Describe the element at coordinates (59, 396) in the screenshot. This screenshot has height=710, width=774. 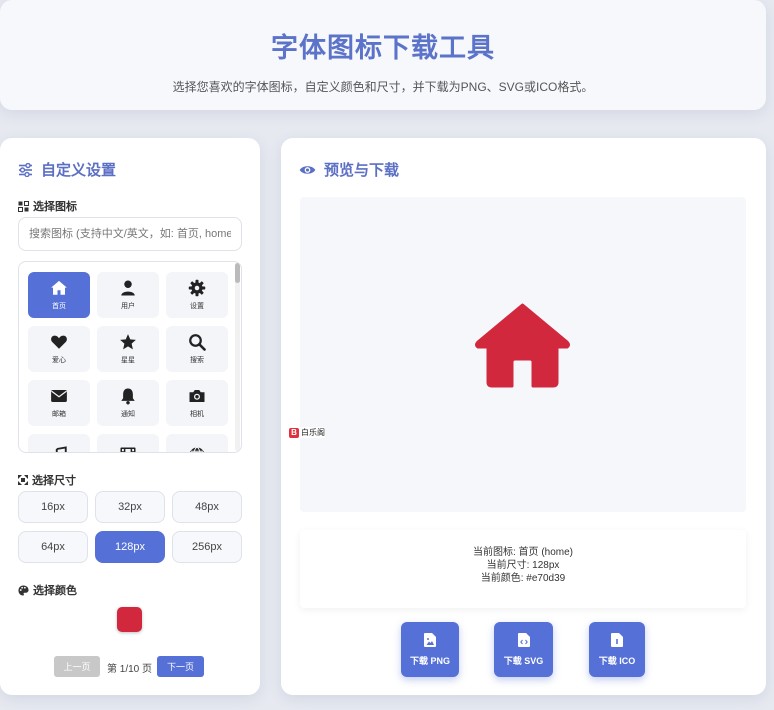
I see `envelope-icon` at that location.